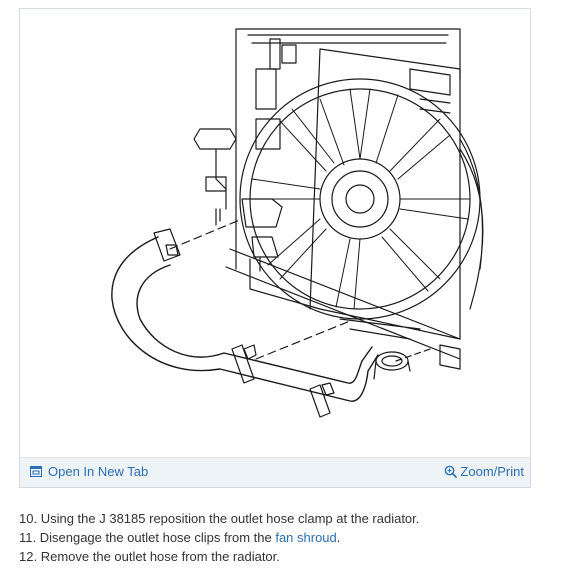 The image size is (587, 568). I want to click on figure-toolbar: Open In New Tab Zoom/Print, so click(275, 472).